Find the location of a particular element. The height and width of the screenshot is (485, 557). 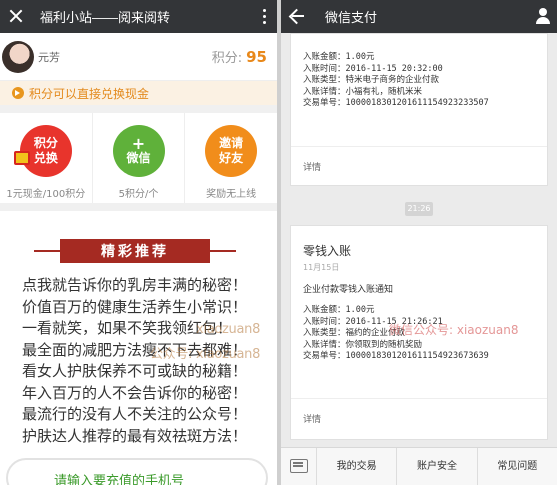

exchange-points-action: 积分 兑换 1元现金/100积分 is located at coordinates (46, 158).